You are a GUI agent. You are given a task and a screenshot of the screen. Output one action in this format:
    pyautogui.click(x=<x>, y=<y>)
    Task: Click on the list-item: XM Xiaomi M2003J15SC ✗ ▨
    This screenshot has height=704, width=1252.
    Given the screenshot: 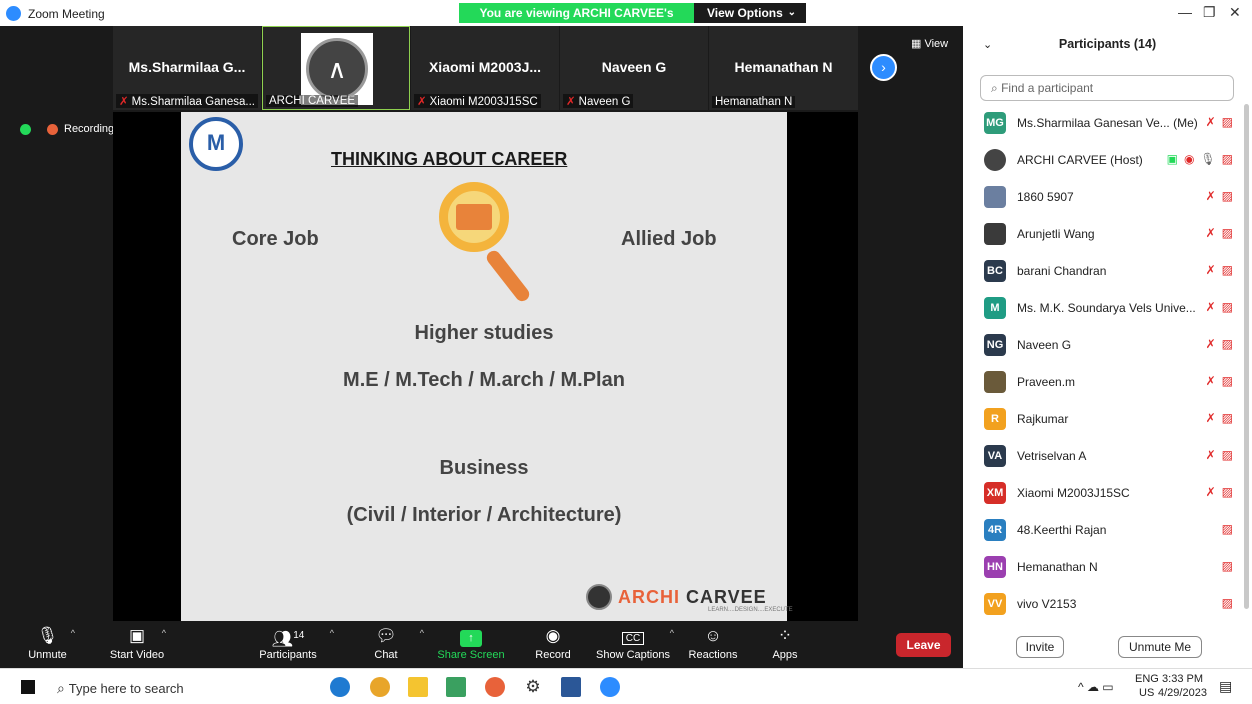 What is the action you would take?
    pyautogui.click(x=1103, y=492)
    